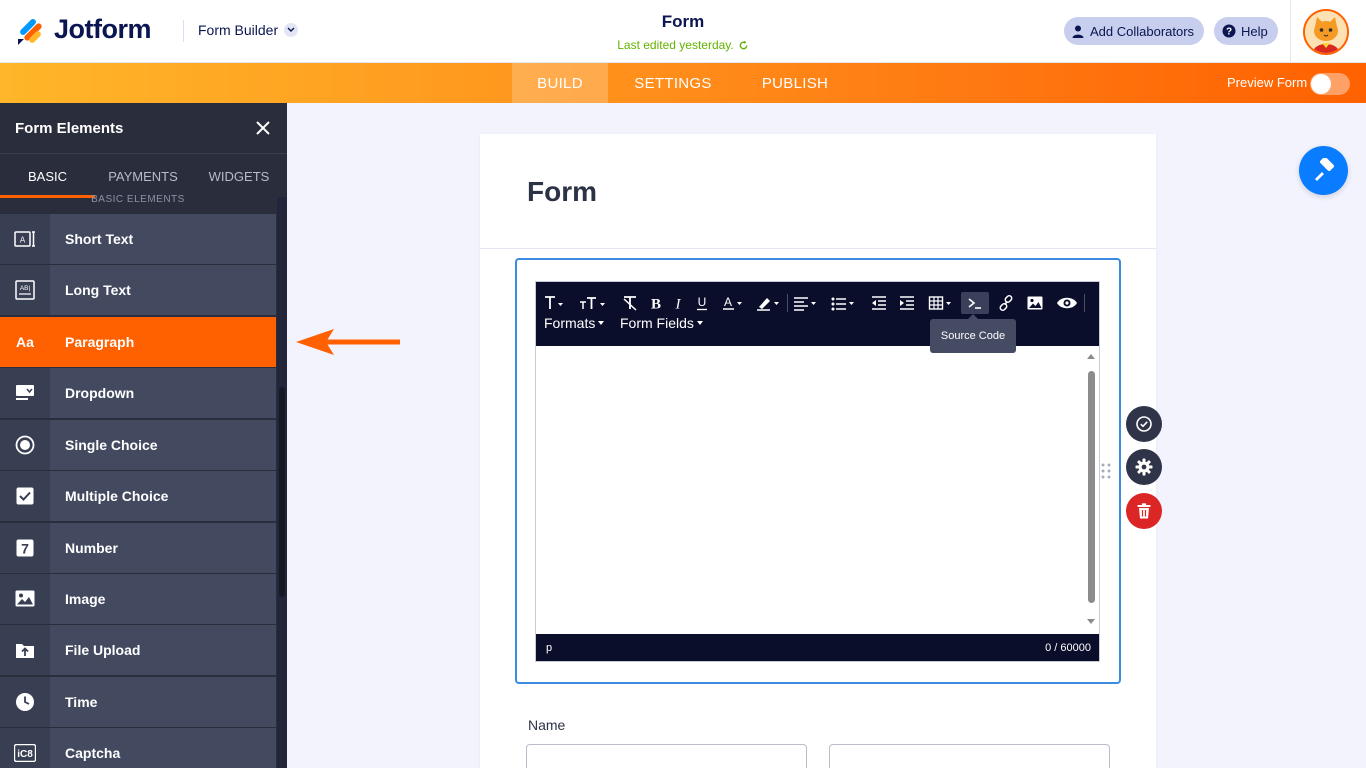 The width and height of the screenshot is (1366, 768). I want to click on formats-menu: Formats, so click(574, 323).